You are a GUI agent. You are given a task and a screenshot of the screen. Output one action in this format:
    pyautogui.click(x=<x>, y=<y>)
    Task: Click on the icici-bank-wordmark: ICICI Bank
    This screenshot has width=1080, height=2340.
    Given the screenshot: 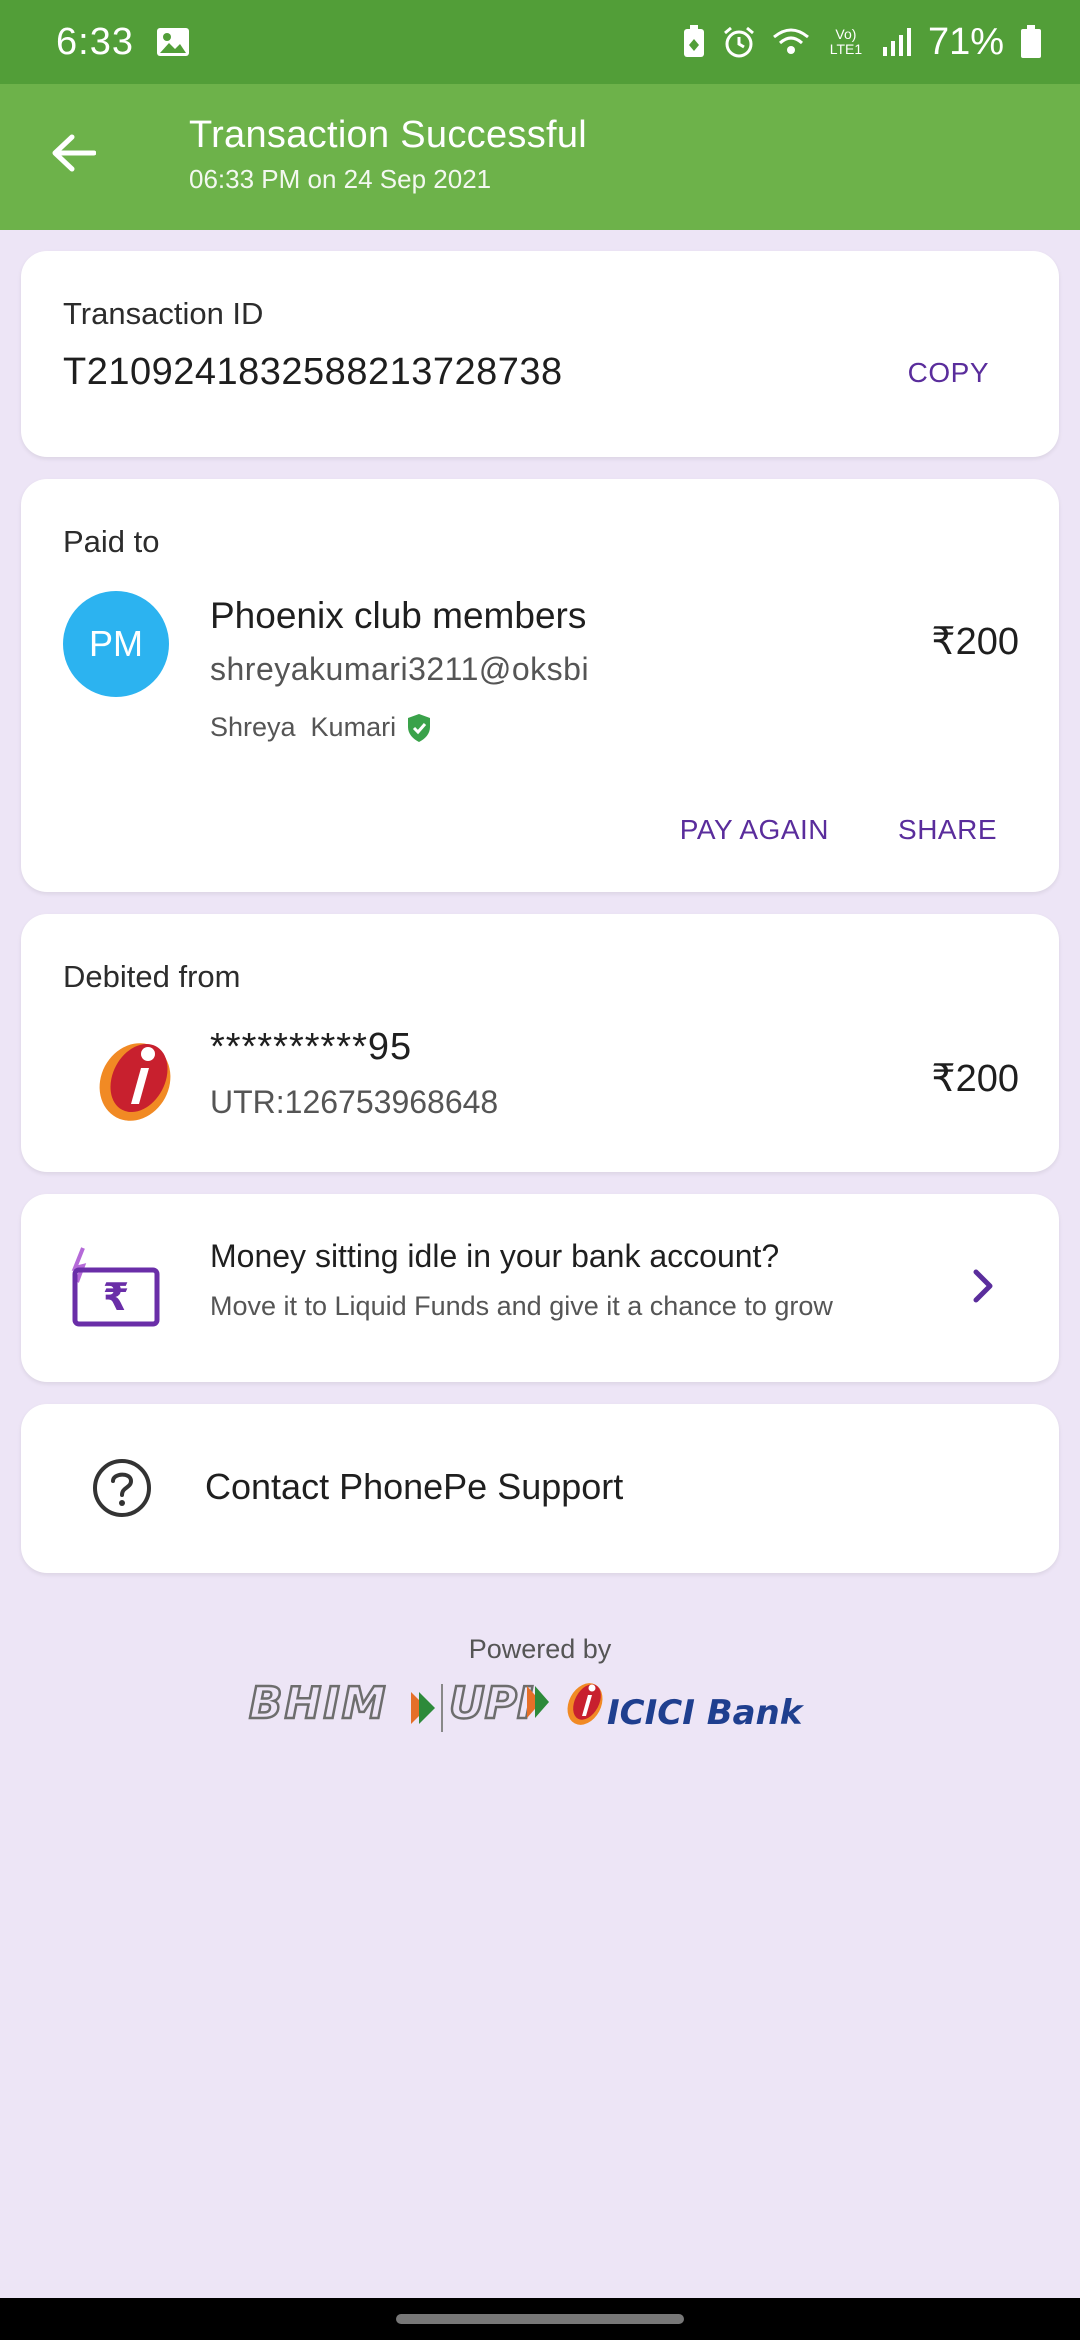 What is the action you would take?
    pyautogui.click(x=706, y=1713)
    